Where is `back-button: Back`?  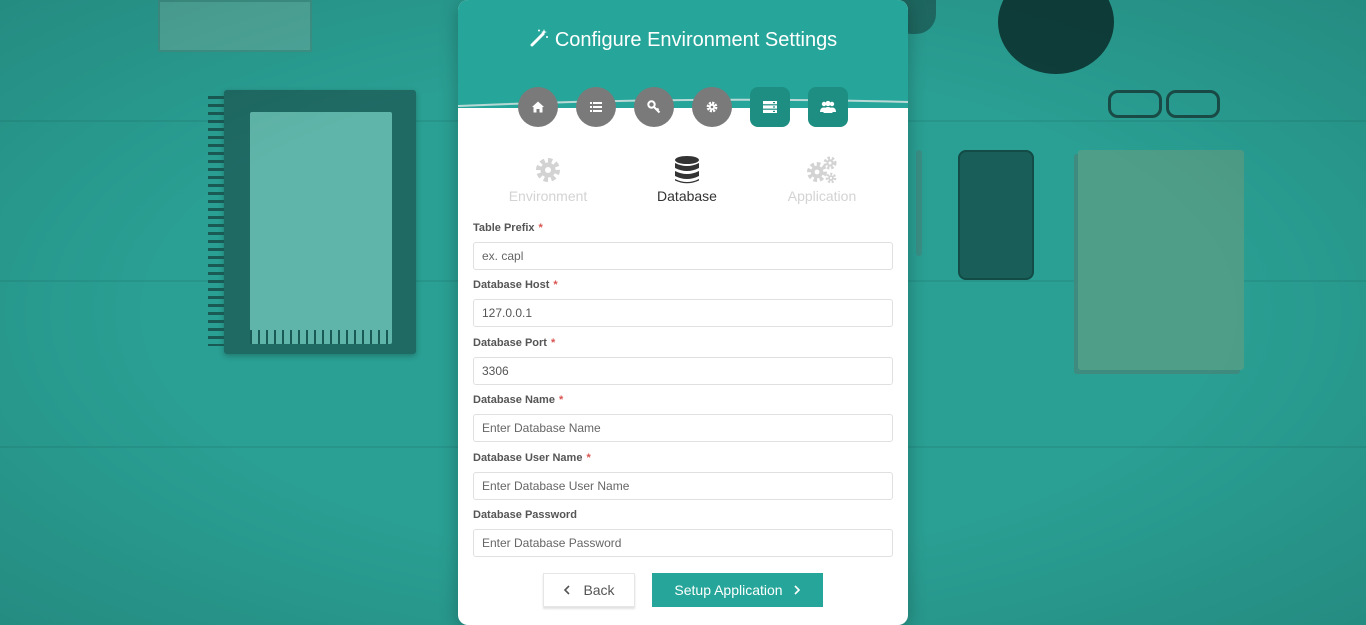 back-button: Back is located at coordinates (589, 590).